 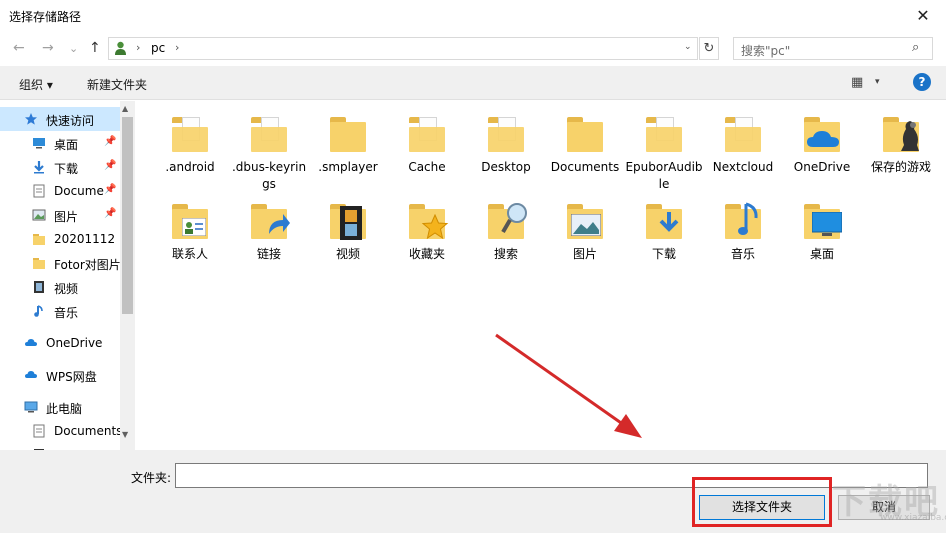 I want to click on folder-item: Cache, so click(x=427, y=143).